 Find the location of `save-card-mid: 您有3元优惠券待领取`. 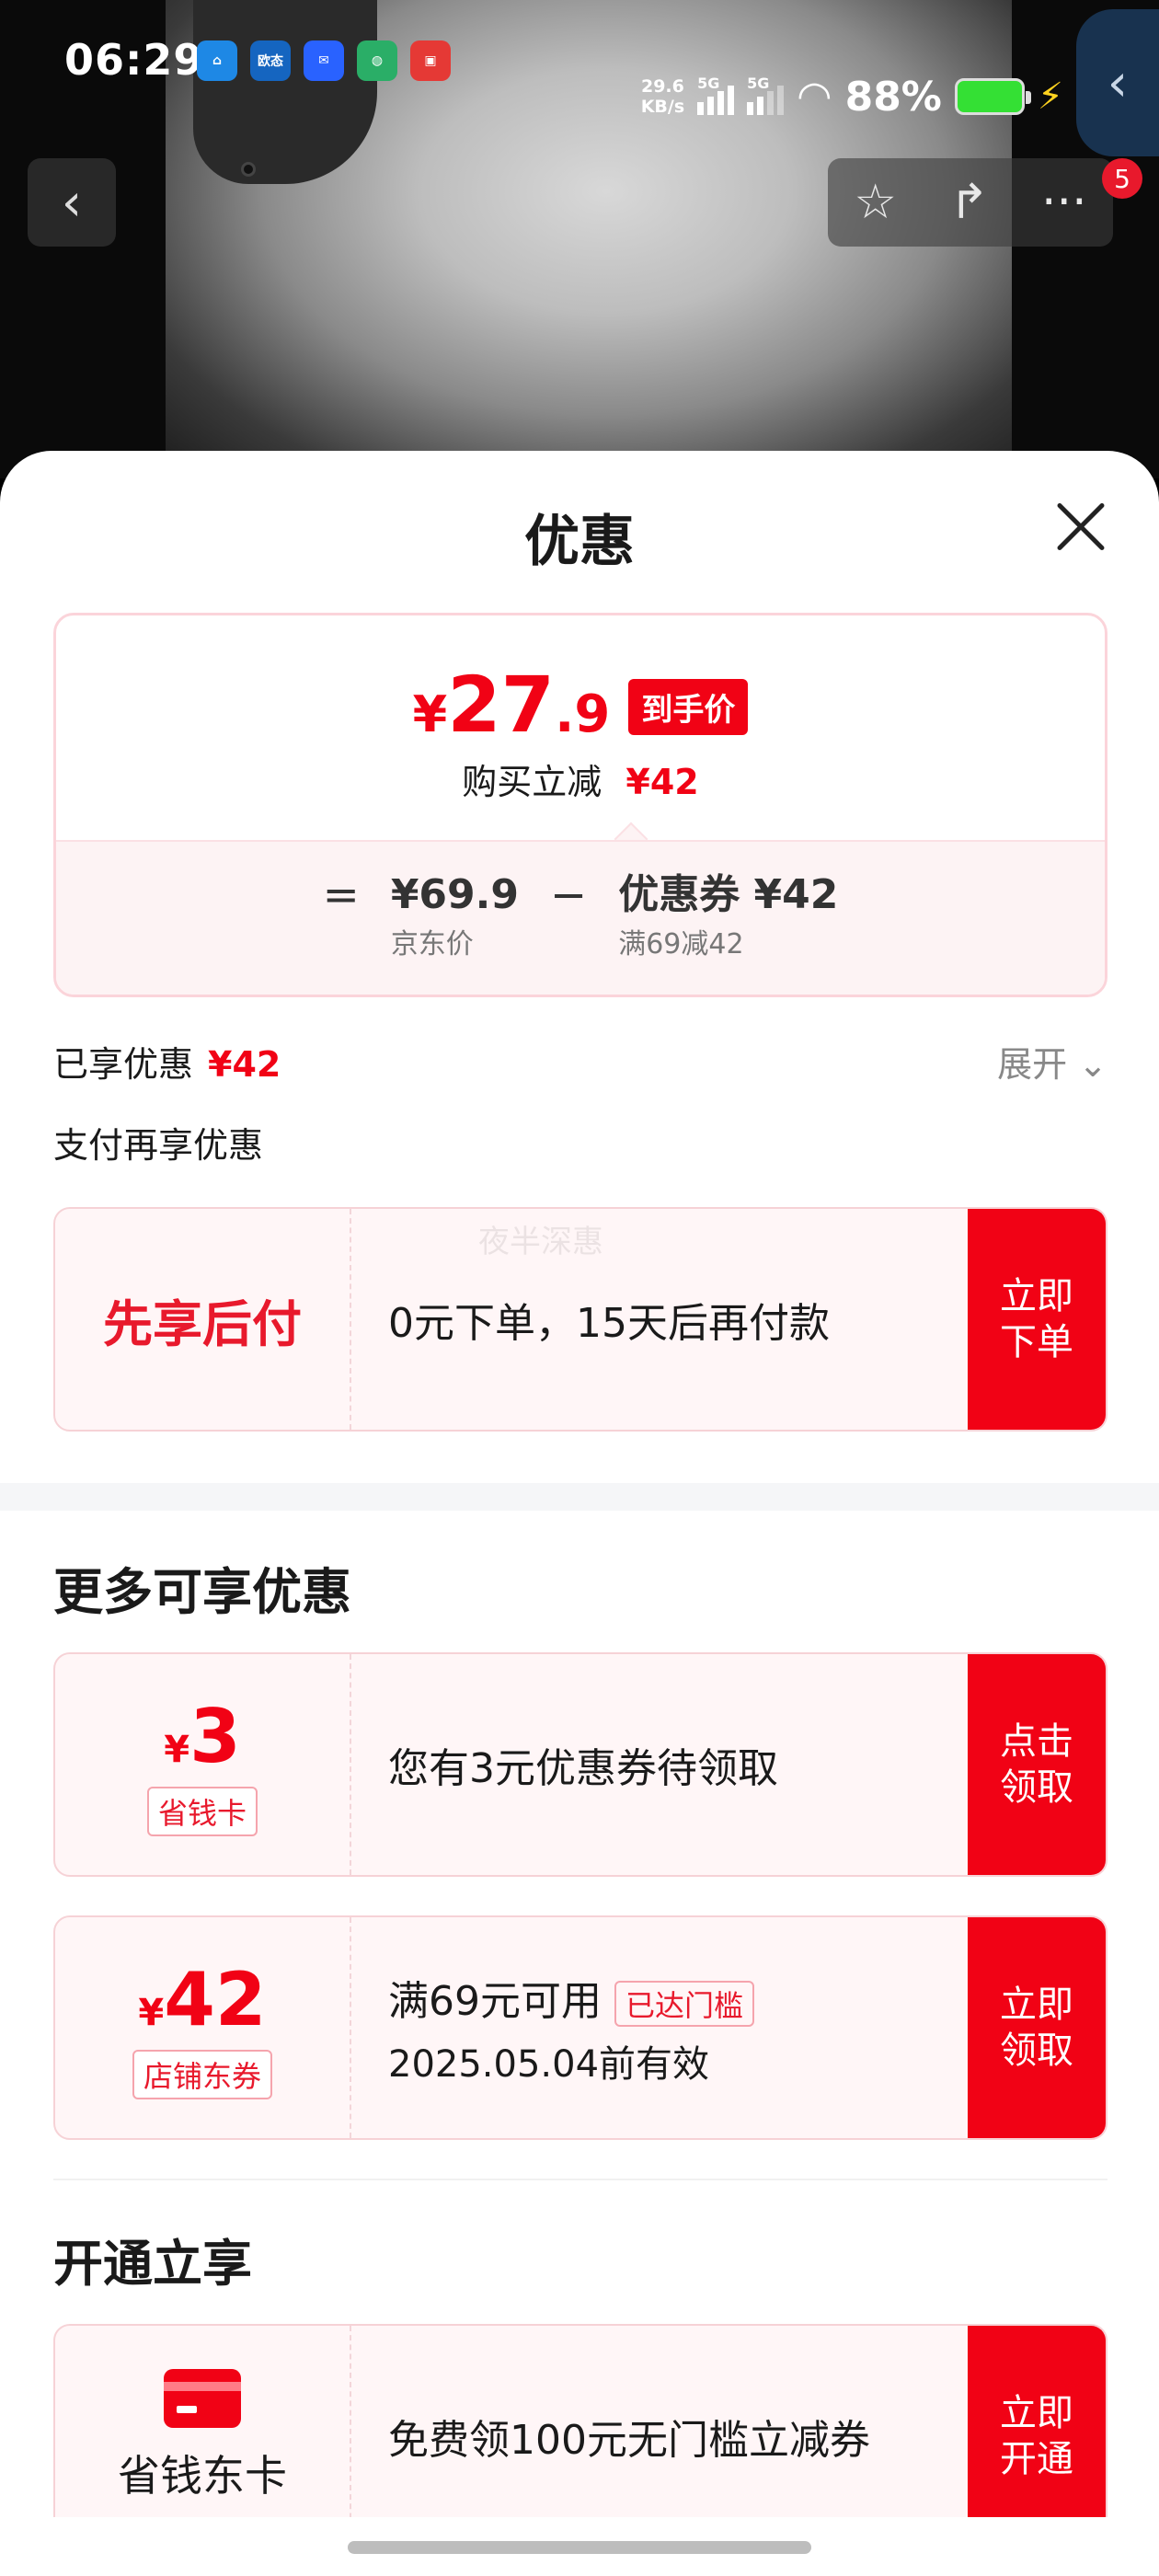

save-card-mid: 您有3元优惠券待领取 is located at coordinates (701, 1764).